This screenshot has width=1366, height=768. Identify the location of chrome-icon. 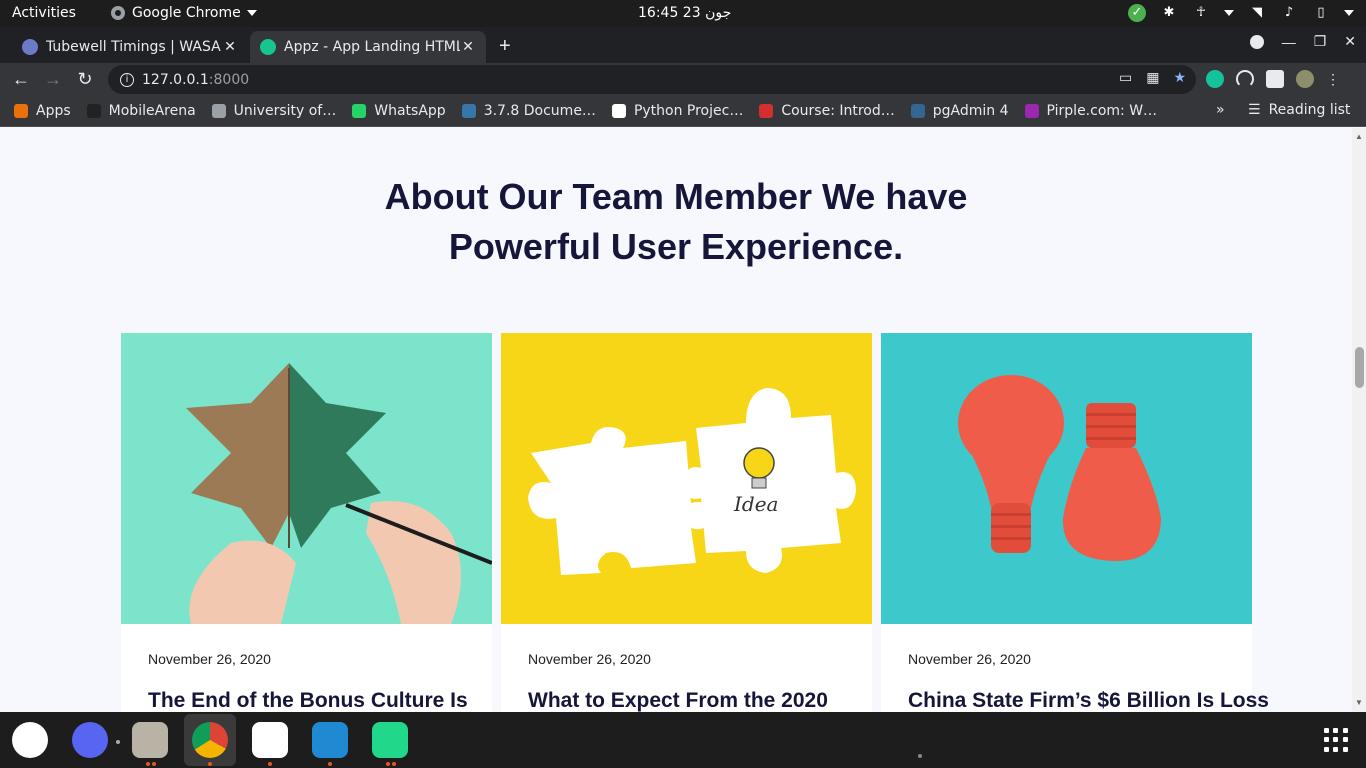
(210, 740).